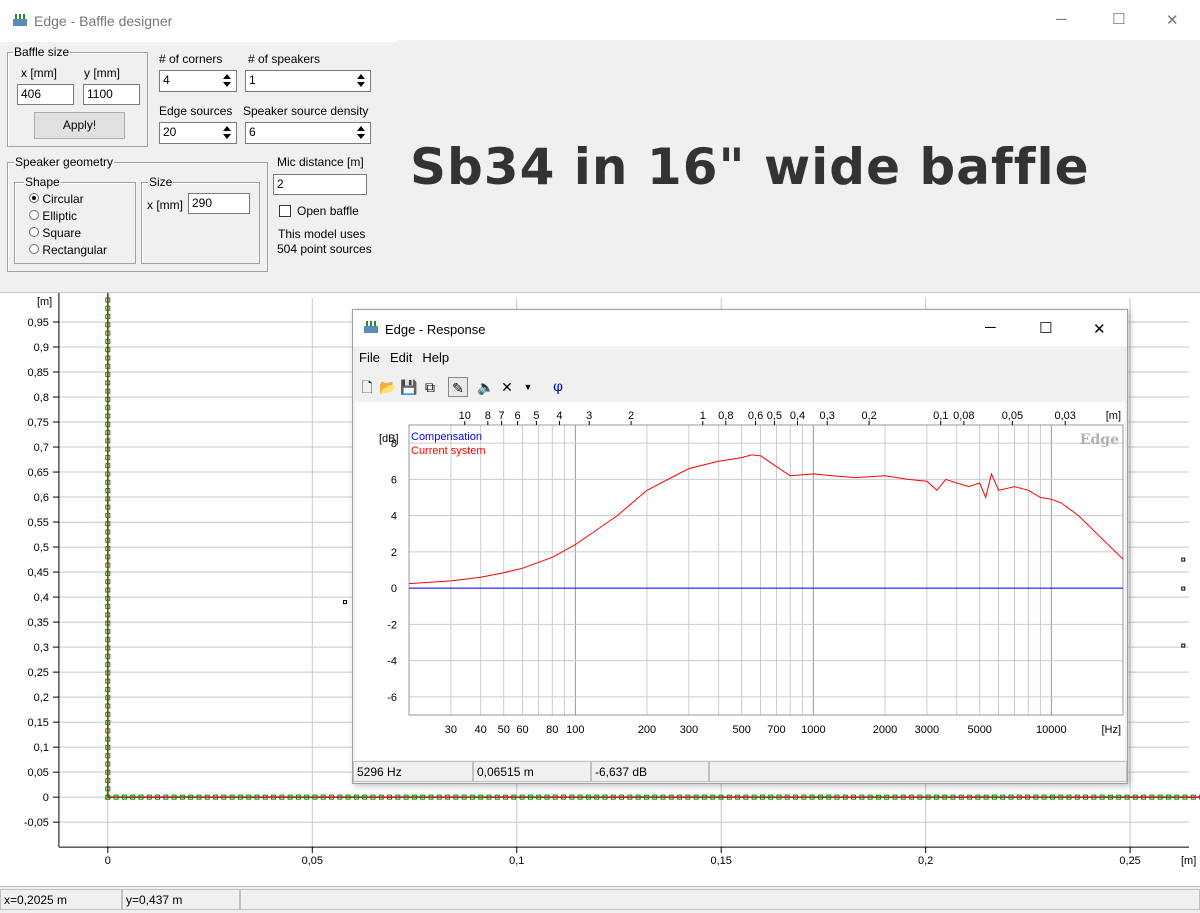 This screenshot has height=913, width=1200. Describe the element at coordinates (53, 216) in the screenshot. I see `shape-radio-elliptic: Elliptic` at that location.